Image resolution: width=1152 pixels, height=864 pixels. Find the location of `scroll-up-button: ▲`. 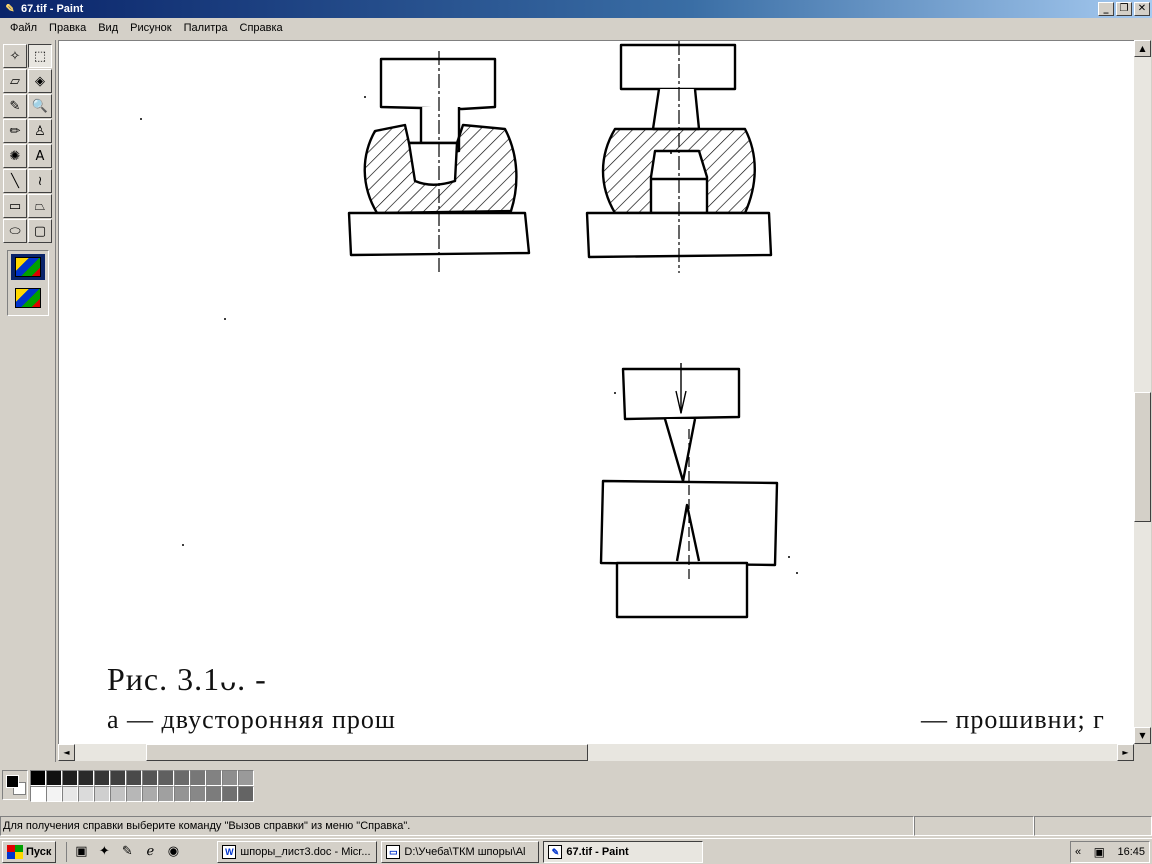

scroll-up-button: ▲ is located at coordinates (1142, 48).